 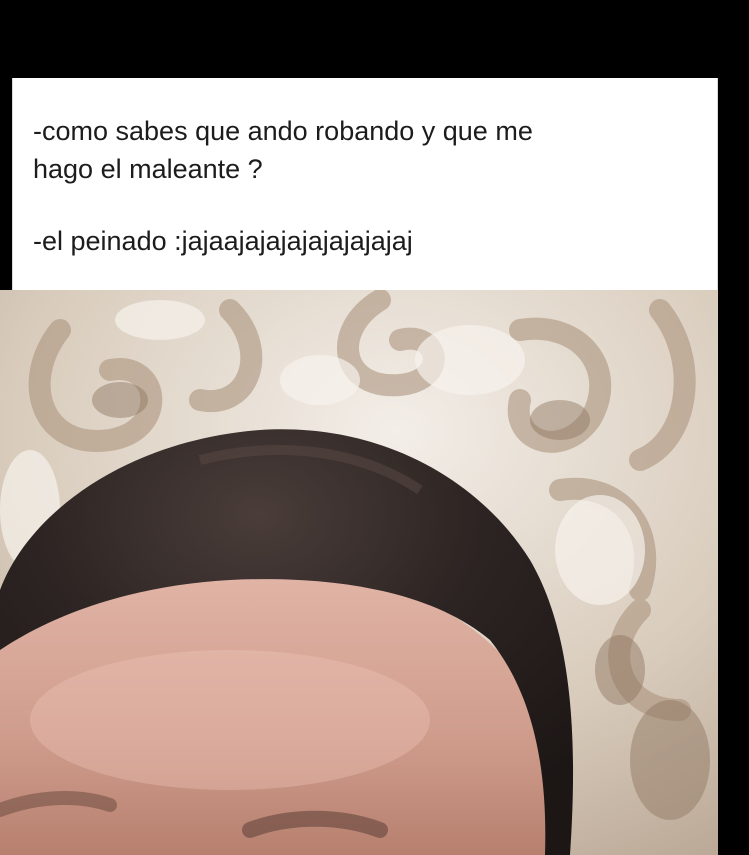 I want to click on post-line-3: -el peinado :jajaajajajajajajajajaj, so click(x=223, y=241).